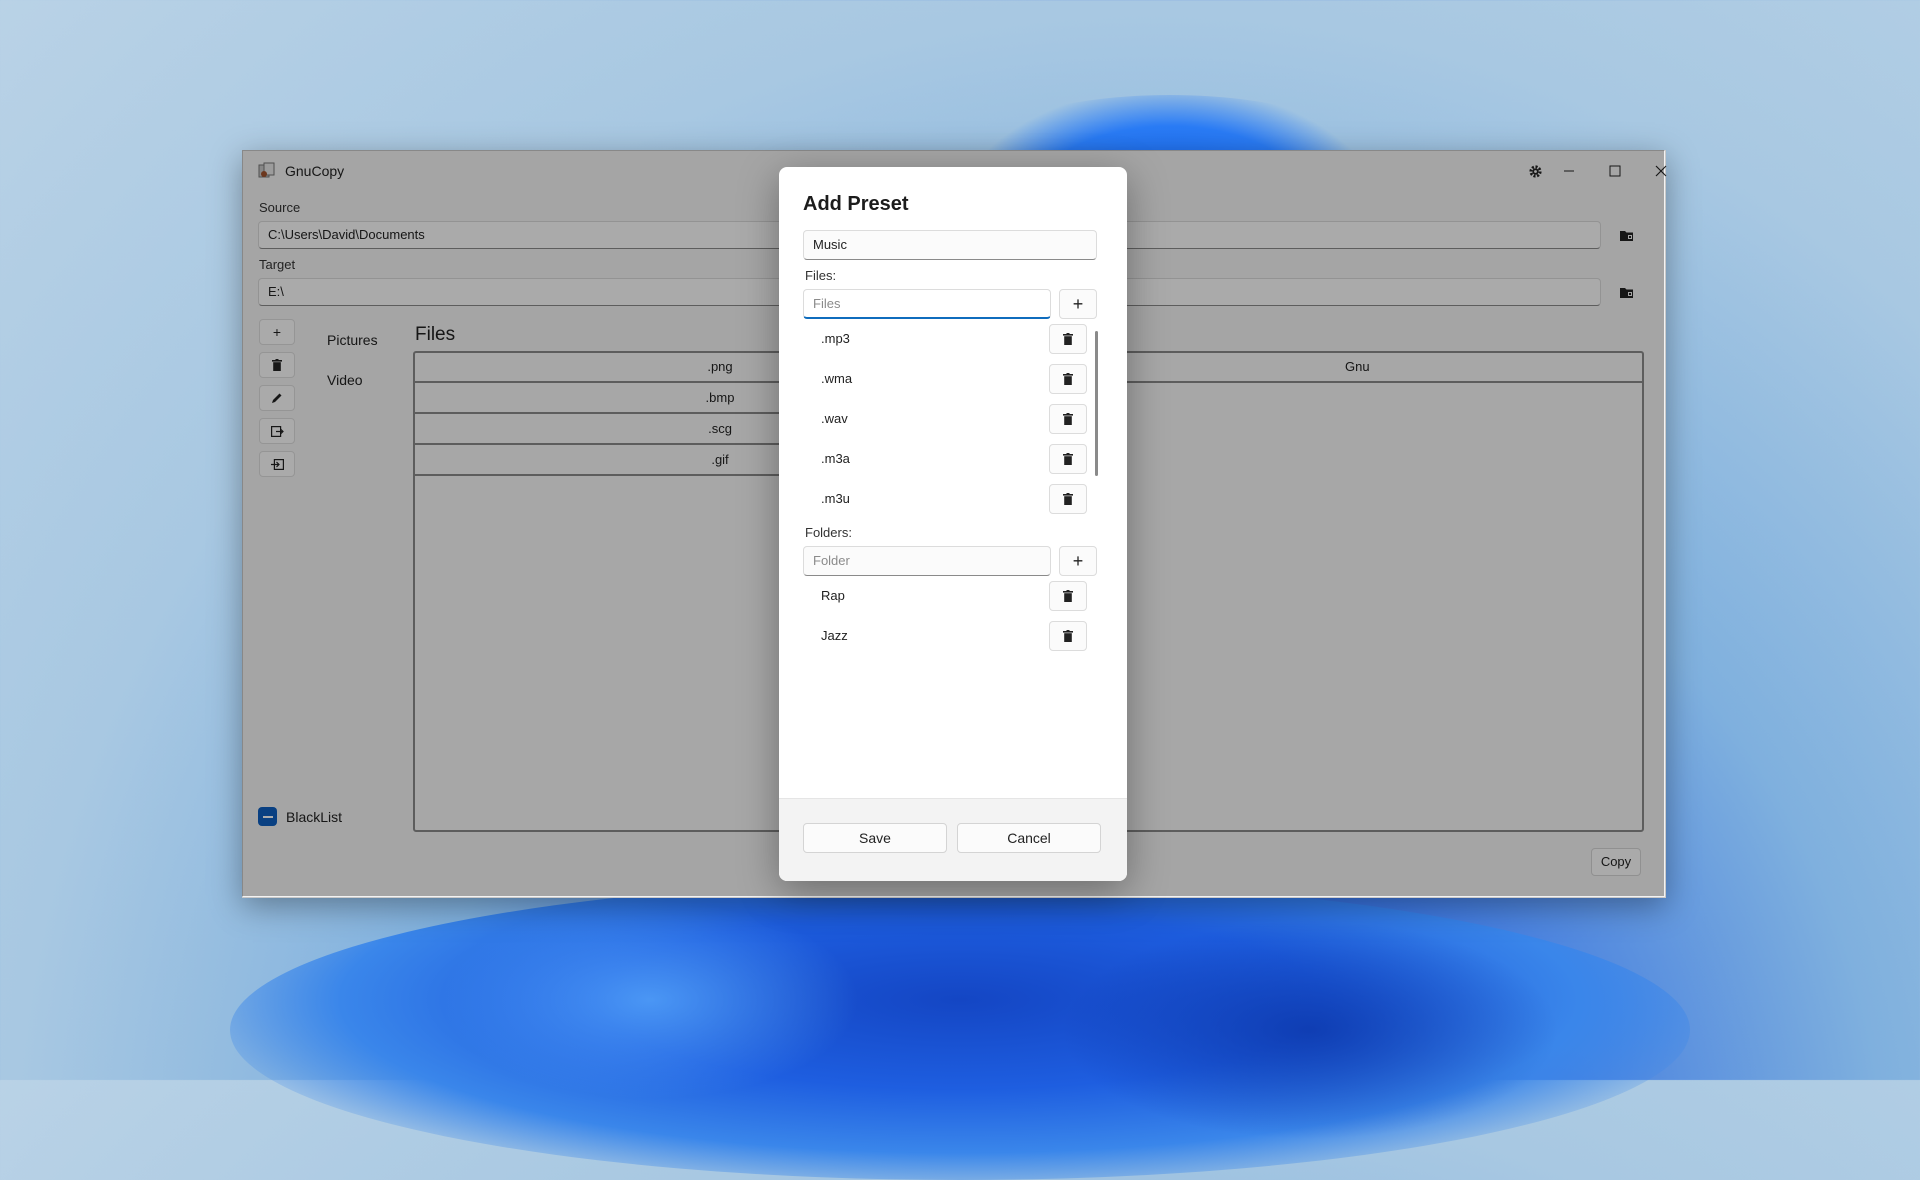 The height and width of the screenshot is (1180, 1920). I want to click on wallpaper-highlight, so click(650, 1000).